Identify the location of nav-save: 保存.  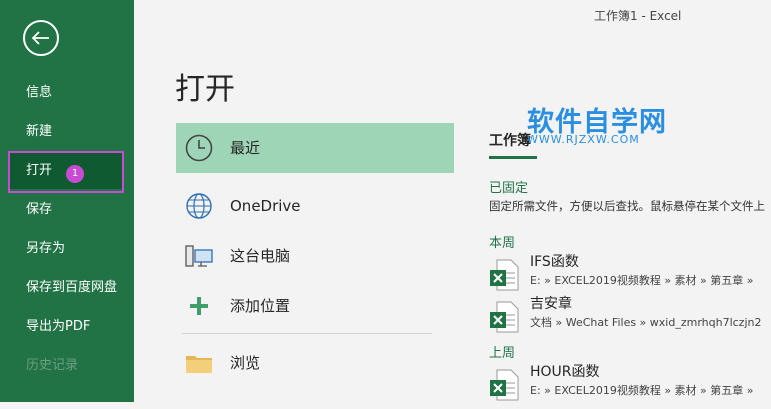
(67, 210).